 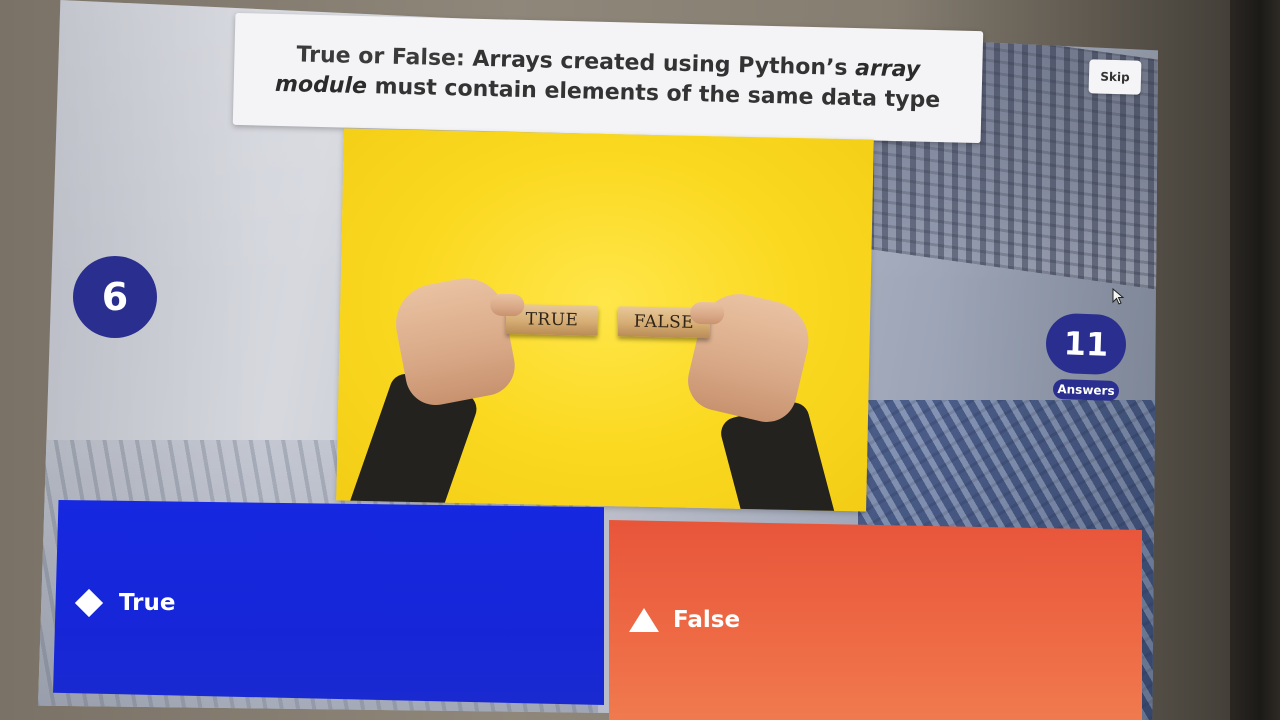 I want to click on answers-count: 11, so click(x=1086, y=344).